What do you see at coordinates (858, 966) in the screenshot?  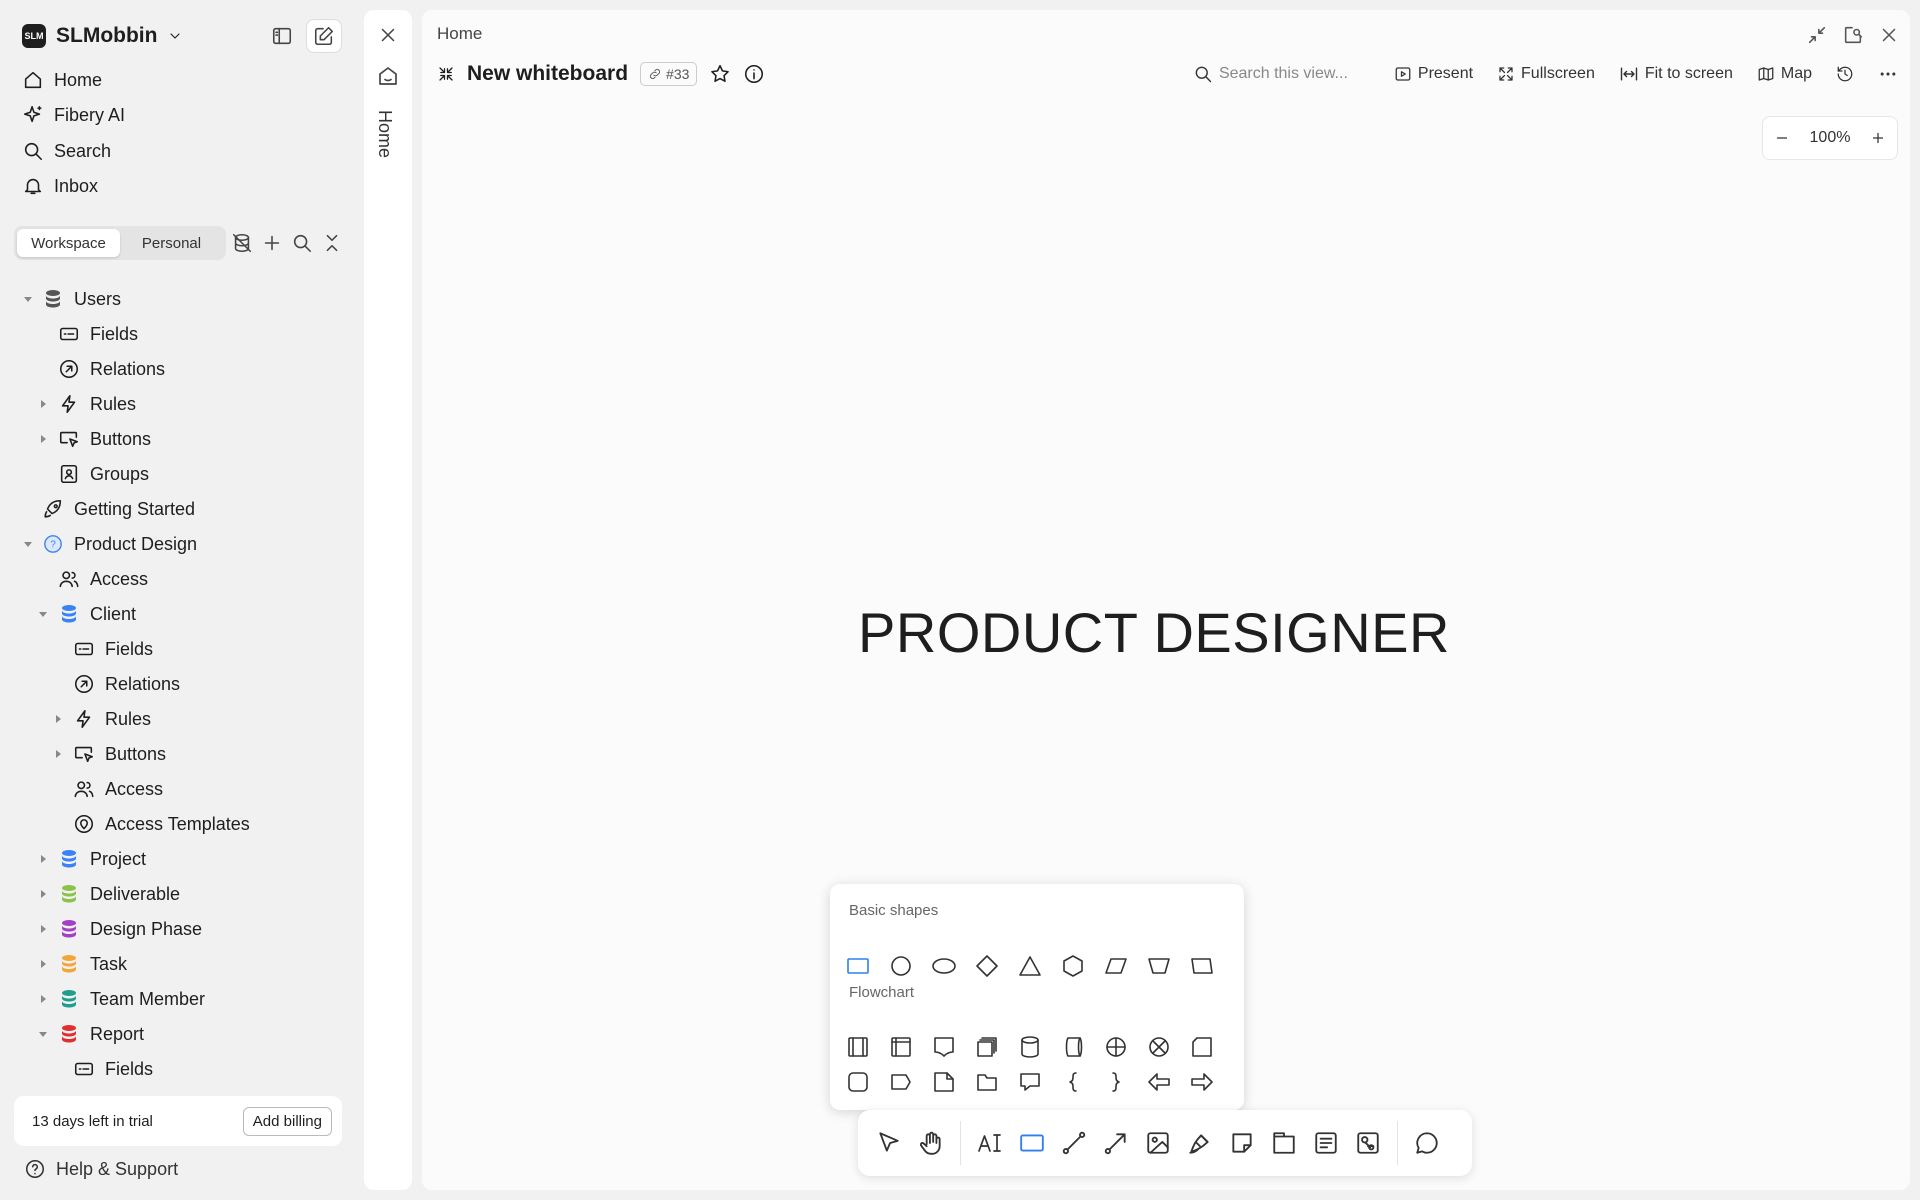 I see `rectangle-shape-icon` at bounding box center [858, 966].